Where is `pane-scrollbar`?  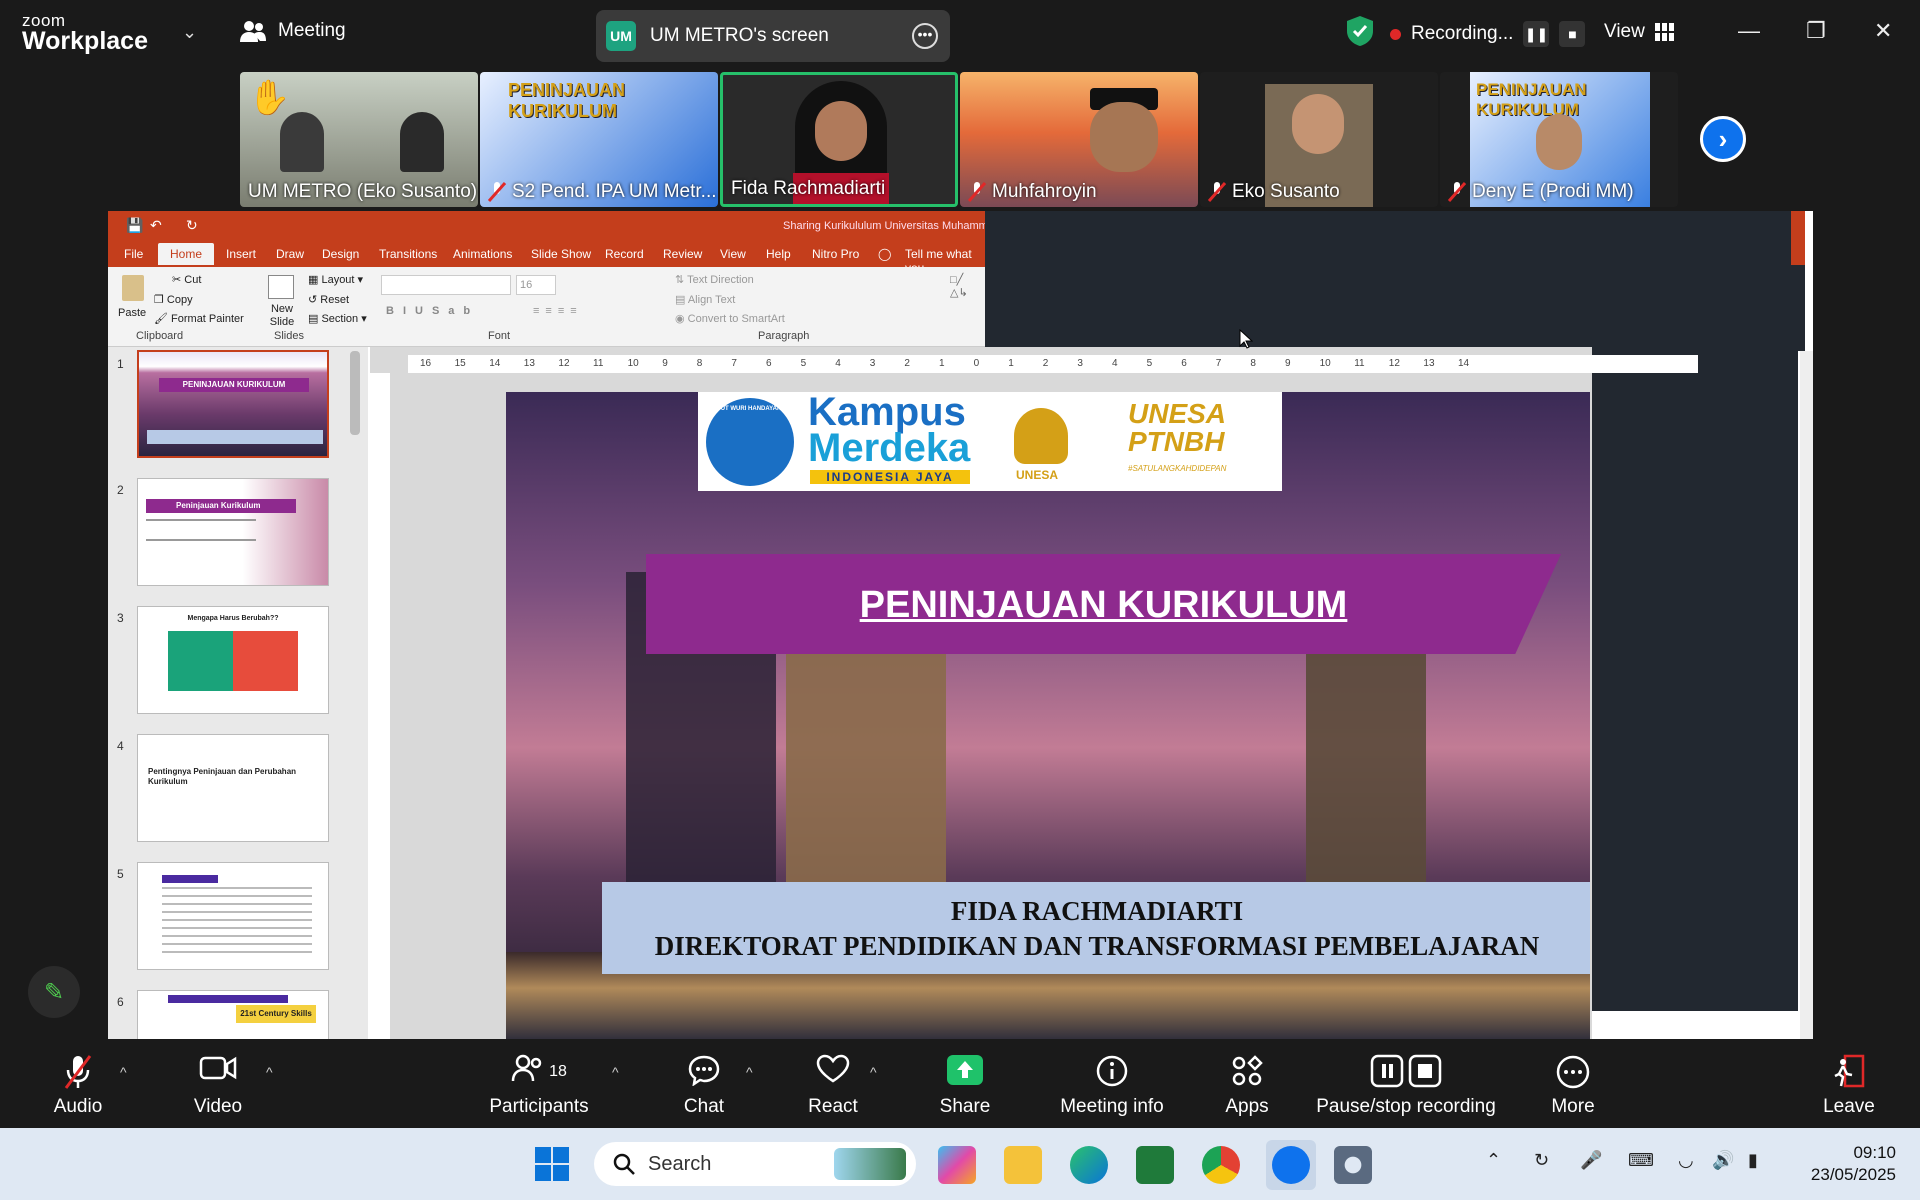
pane-scrollbar is located at coordinates (355, 393).